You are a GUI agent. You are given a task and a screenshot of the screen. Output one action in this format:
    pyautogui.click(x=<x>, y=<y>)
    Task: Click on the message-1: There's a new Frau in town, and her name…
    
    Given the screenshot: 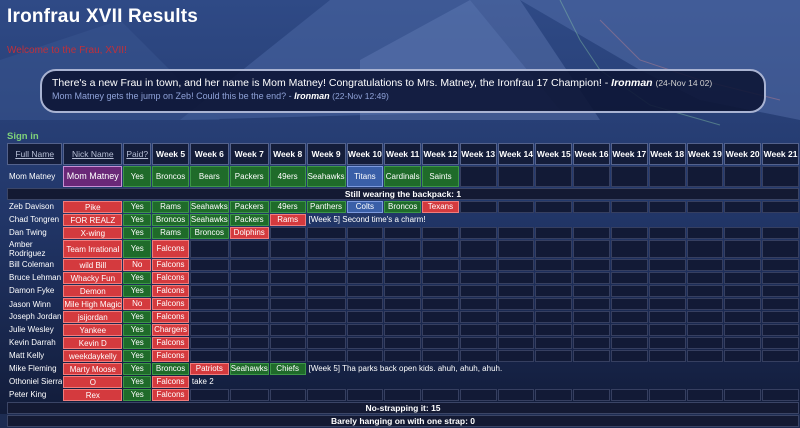 What is the action you would take?
    pyautogui.click(x=403, y=83)
    